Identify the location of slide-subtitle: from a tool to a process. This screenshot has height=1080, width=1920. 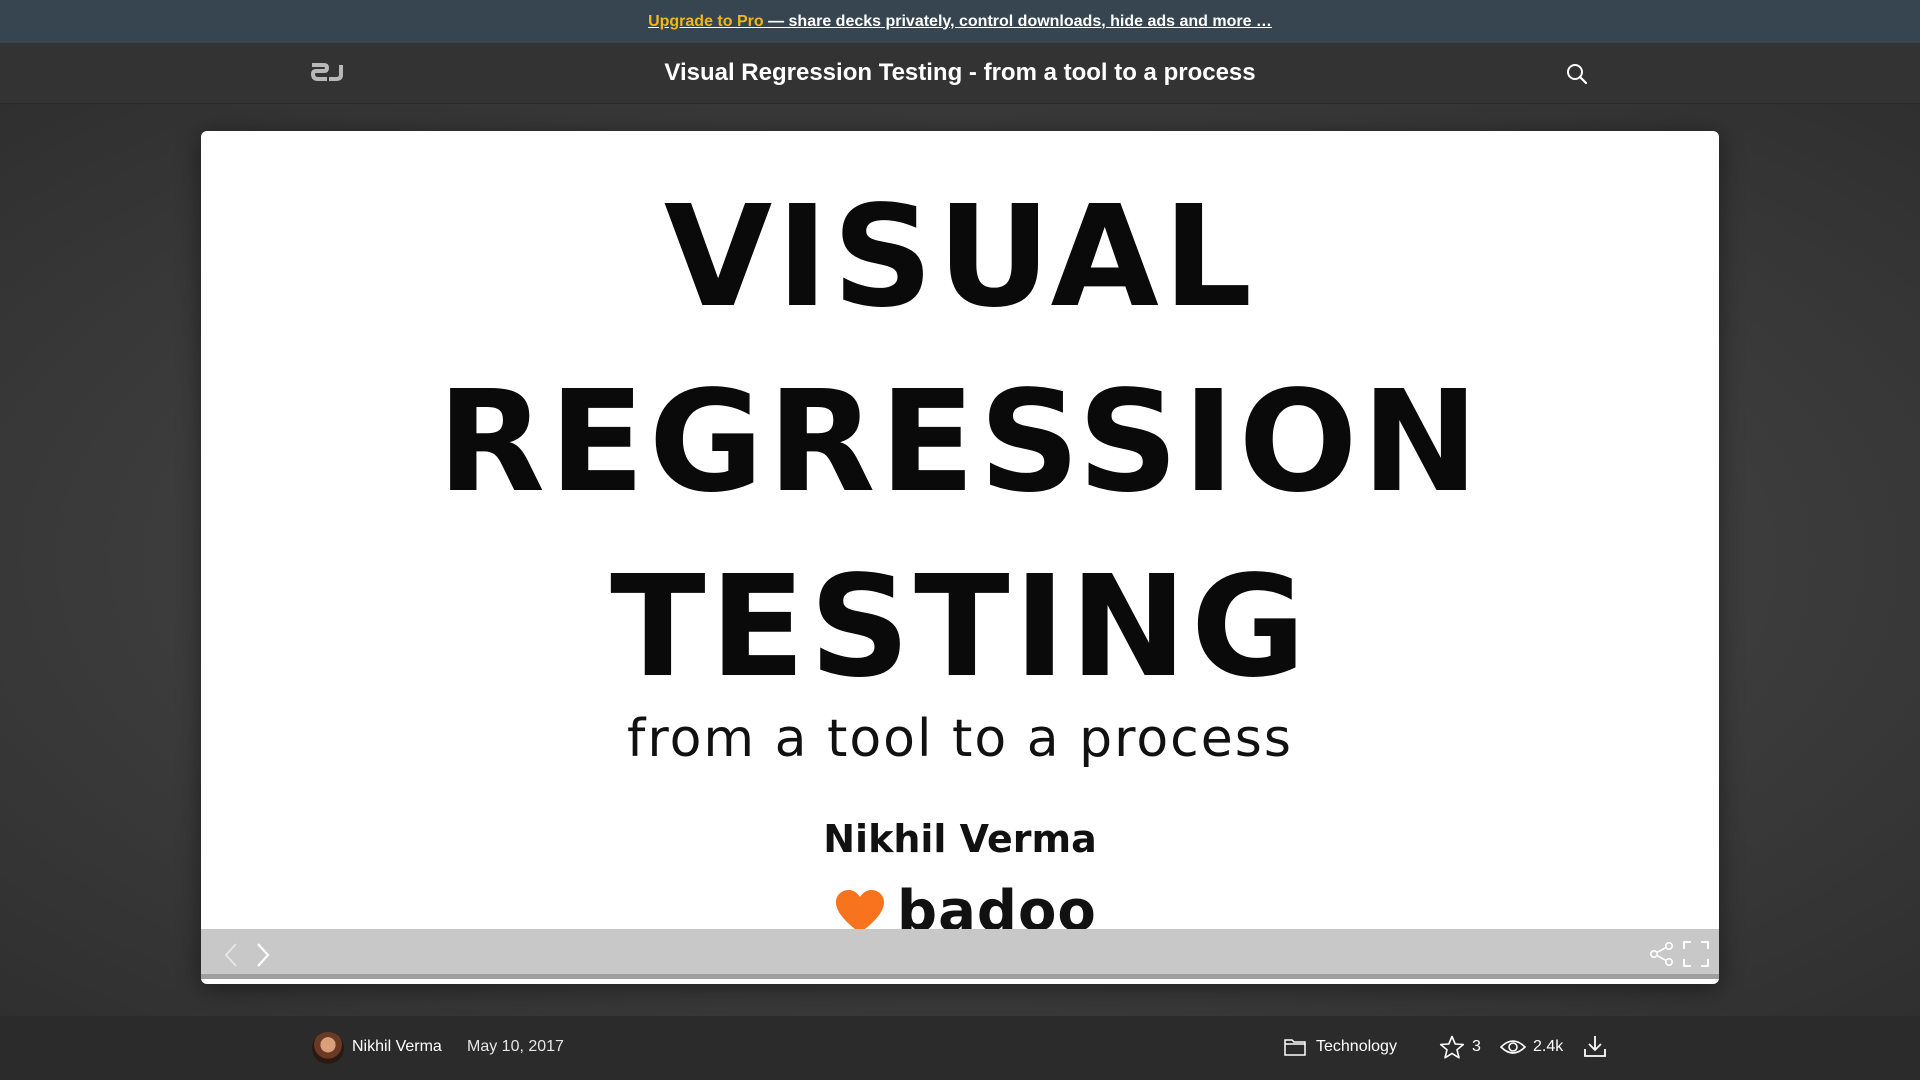
(960, 739).